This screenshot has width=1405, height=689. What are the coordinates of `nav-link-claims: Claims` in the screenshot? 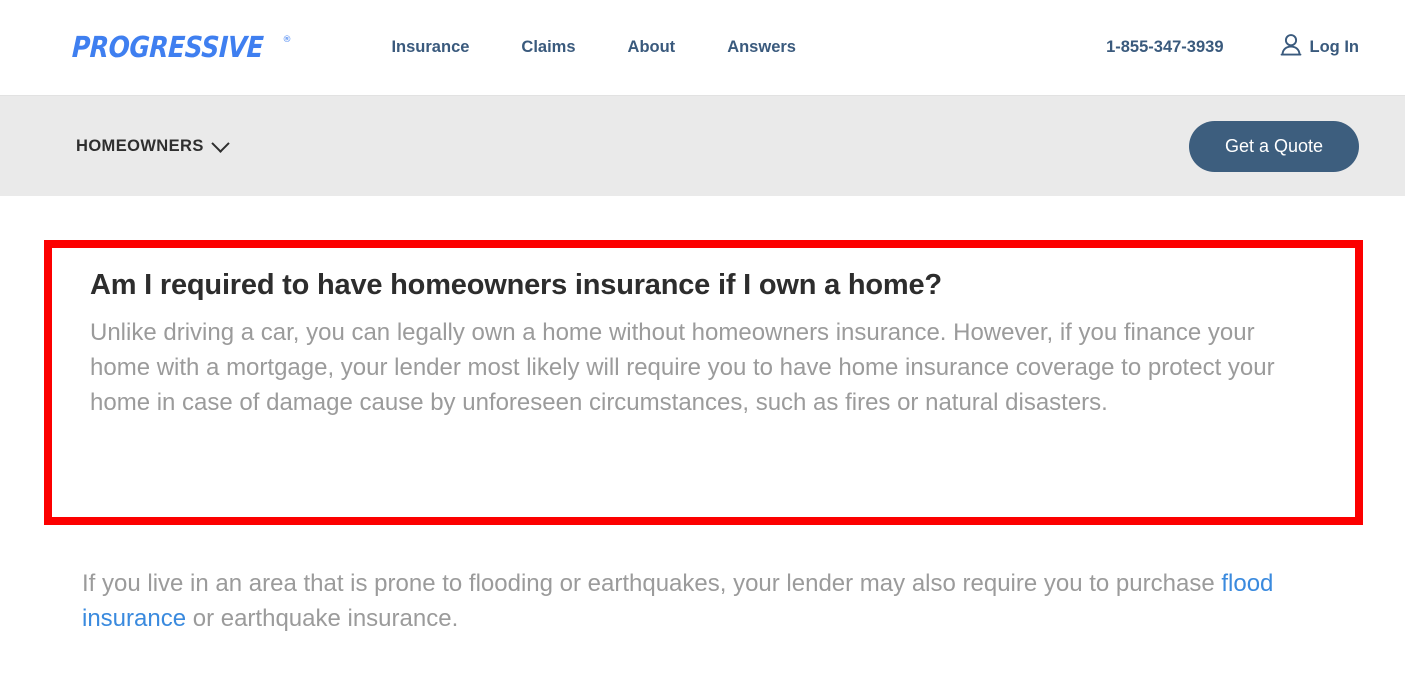 It's located at (548, 47).